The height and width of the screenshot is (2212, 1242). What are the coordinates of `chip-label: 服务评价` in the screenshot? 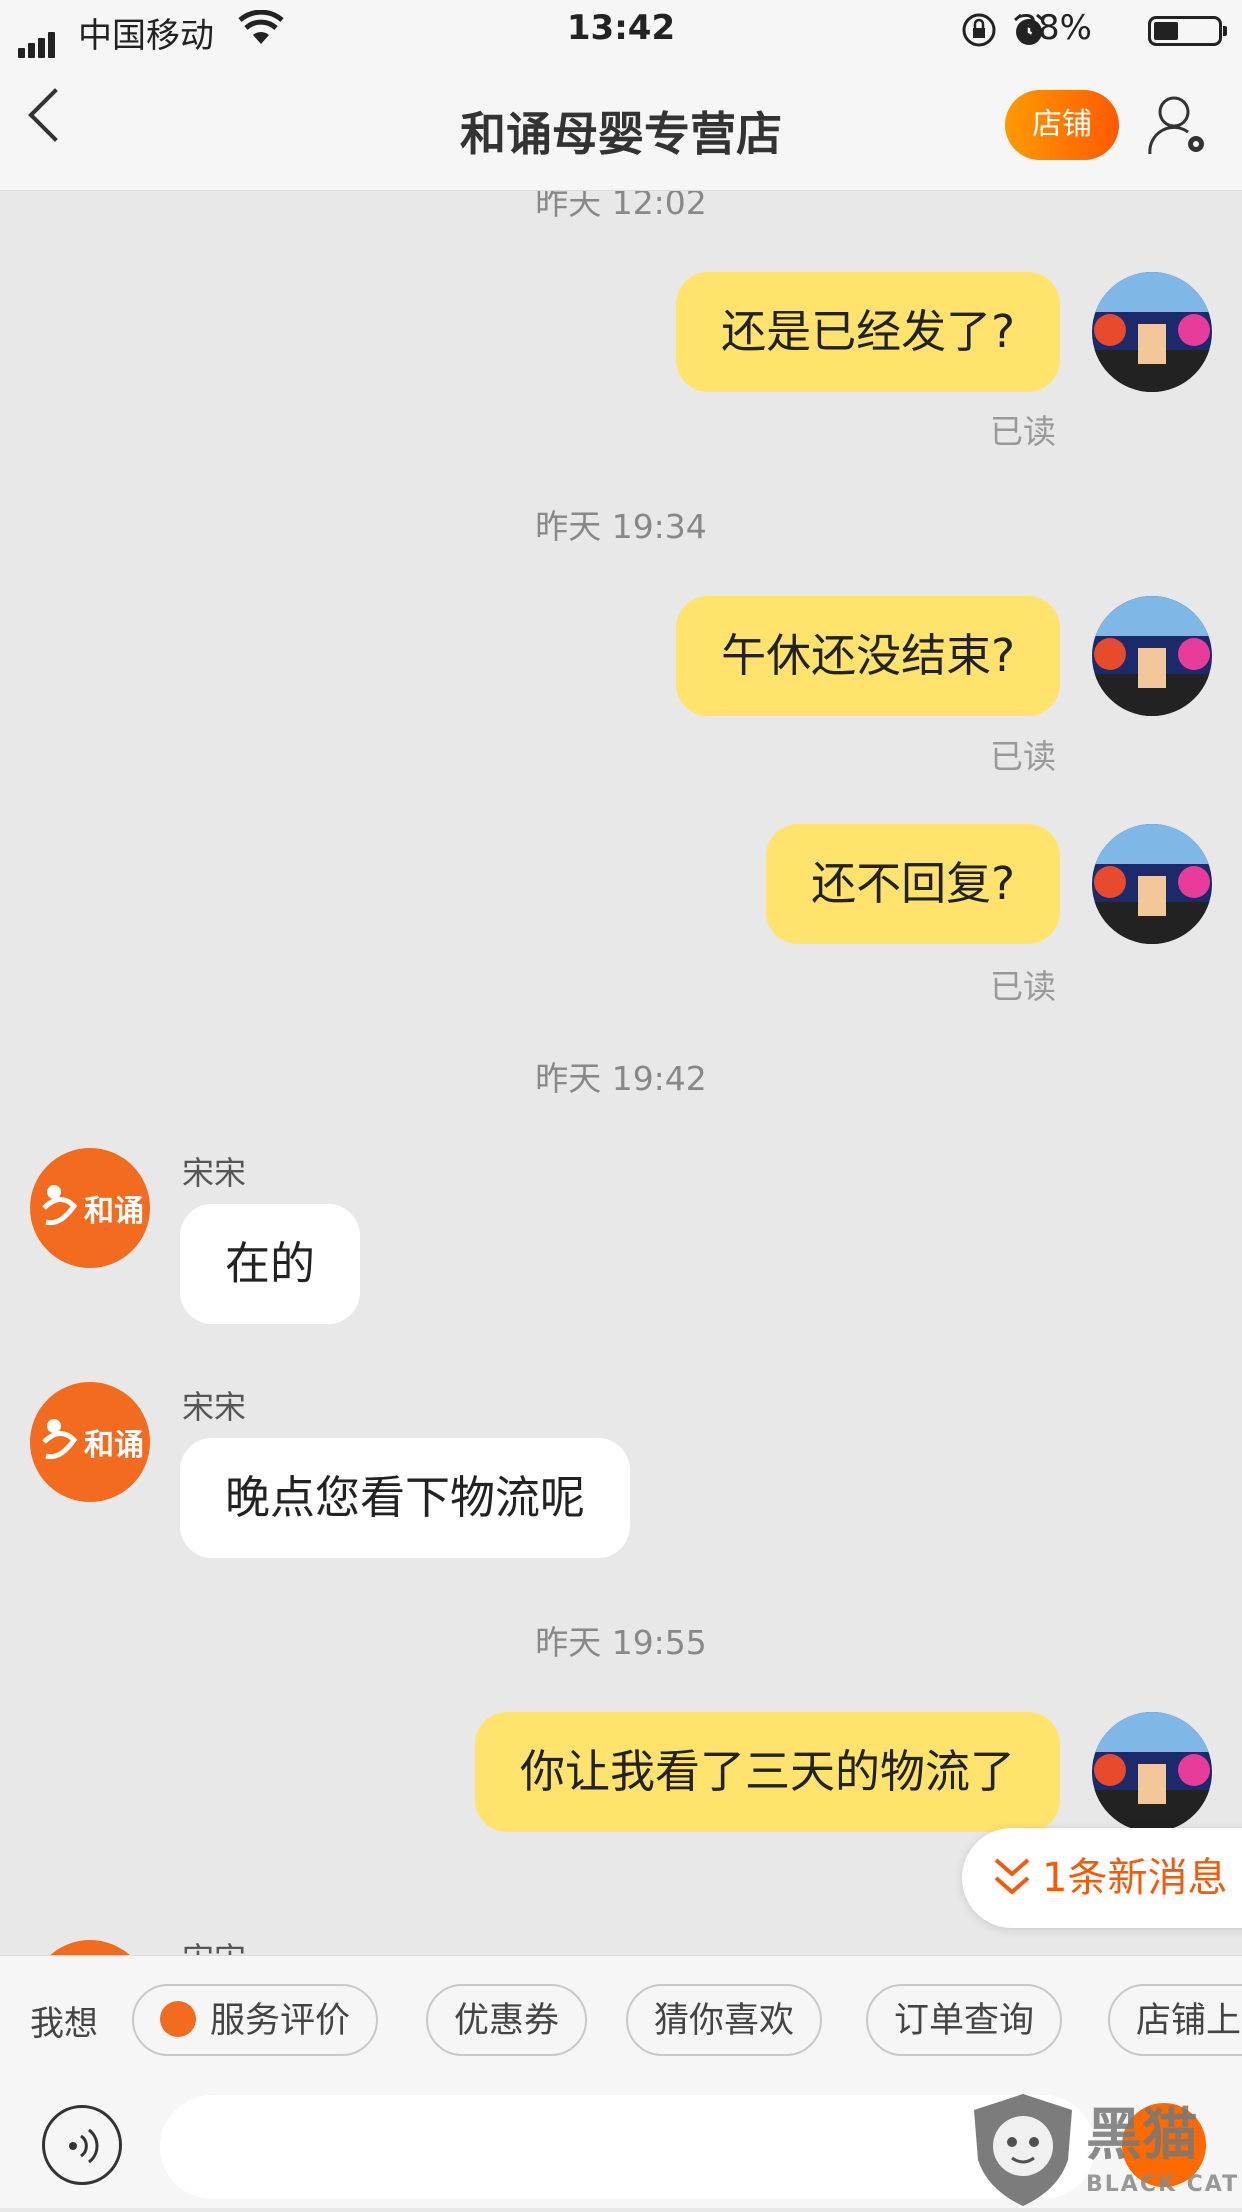 It's located at (280, 2021).